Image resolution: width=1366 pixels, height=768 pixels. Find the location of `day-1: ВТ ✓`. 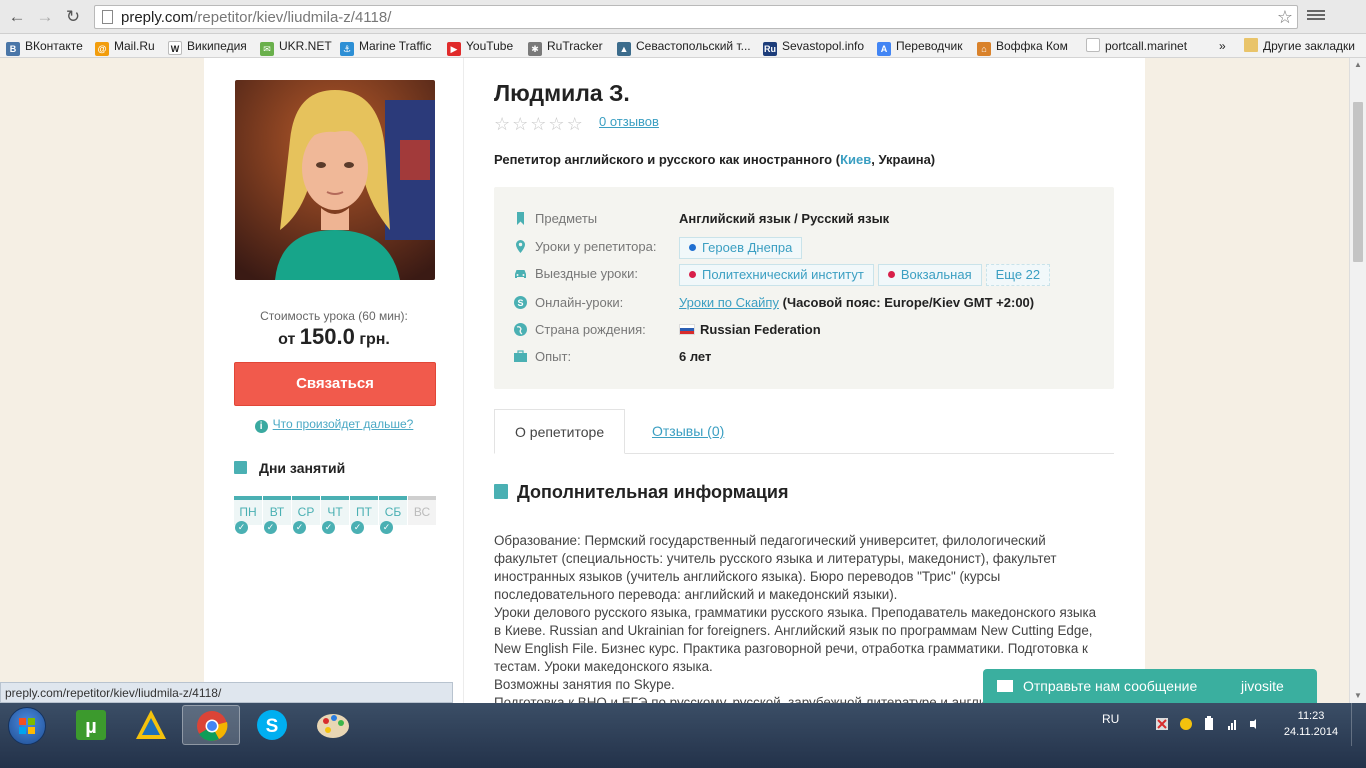

day-1: ВТ ✓ is located at coordinates (277, 515).